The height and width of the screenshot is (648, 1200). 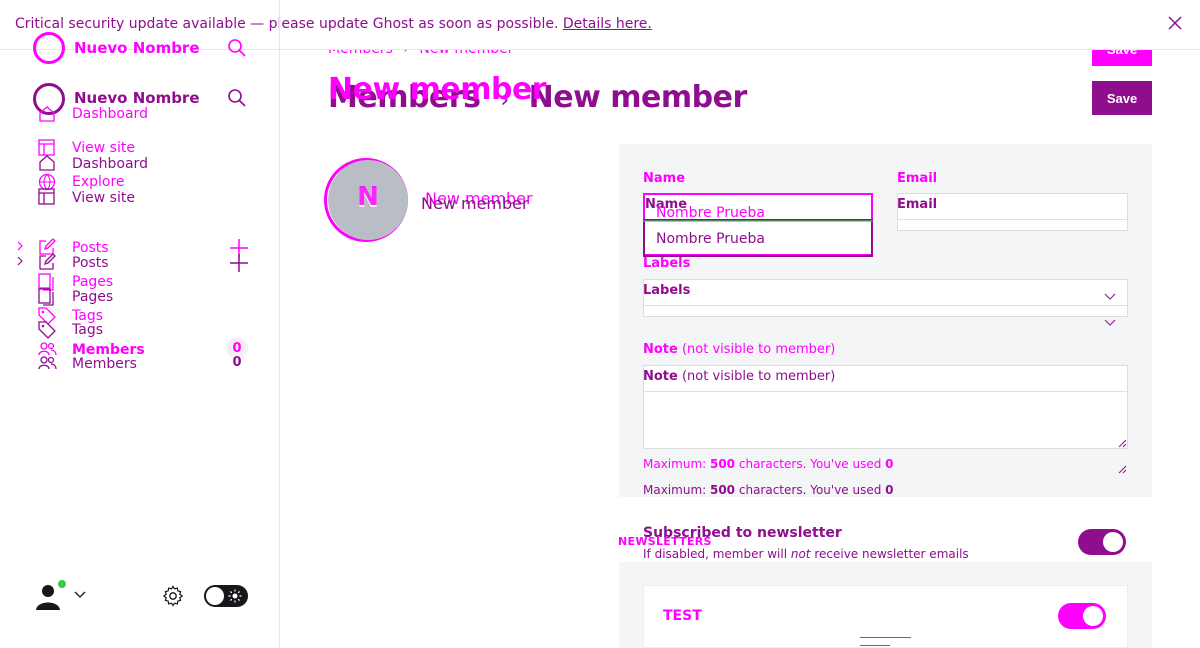 I want to click on theme-toggle-knob, so click(x=215, y=596).